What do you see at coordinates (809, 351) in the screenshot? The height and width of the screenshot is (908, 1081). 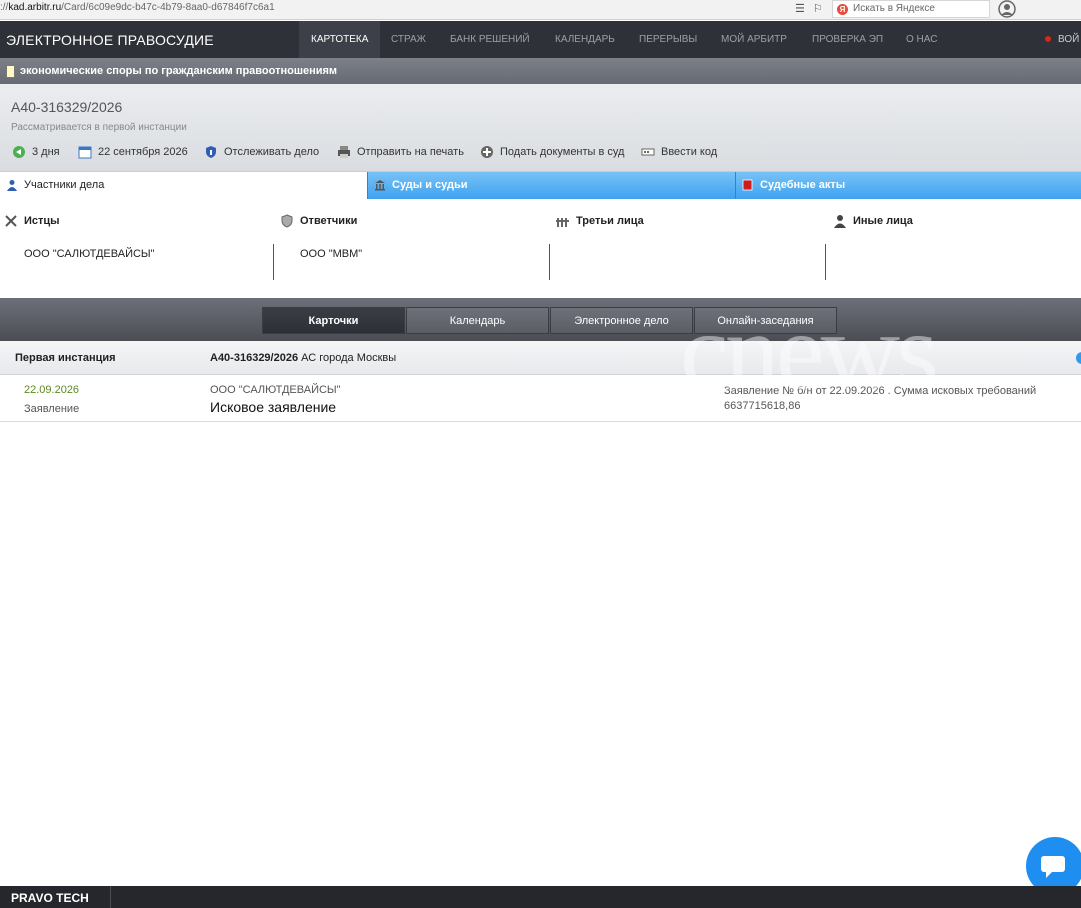 I see `cnews-watermark: cnews` at bounding box center [809, 351].